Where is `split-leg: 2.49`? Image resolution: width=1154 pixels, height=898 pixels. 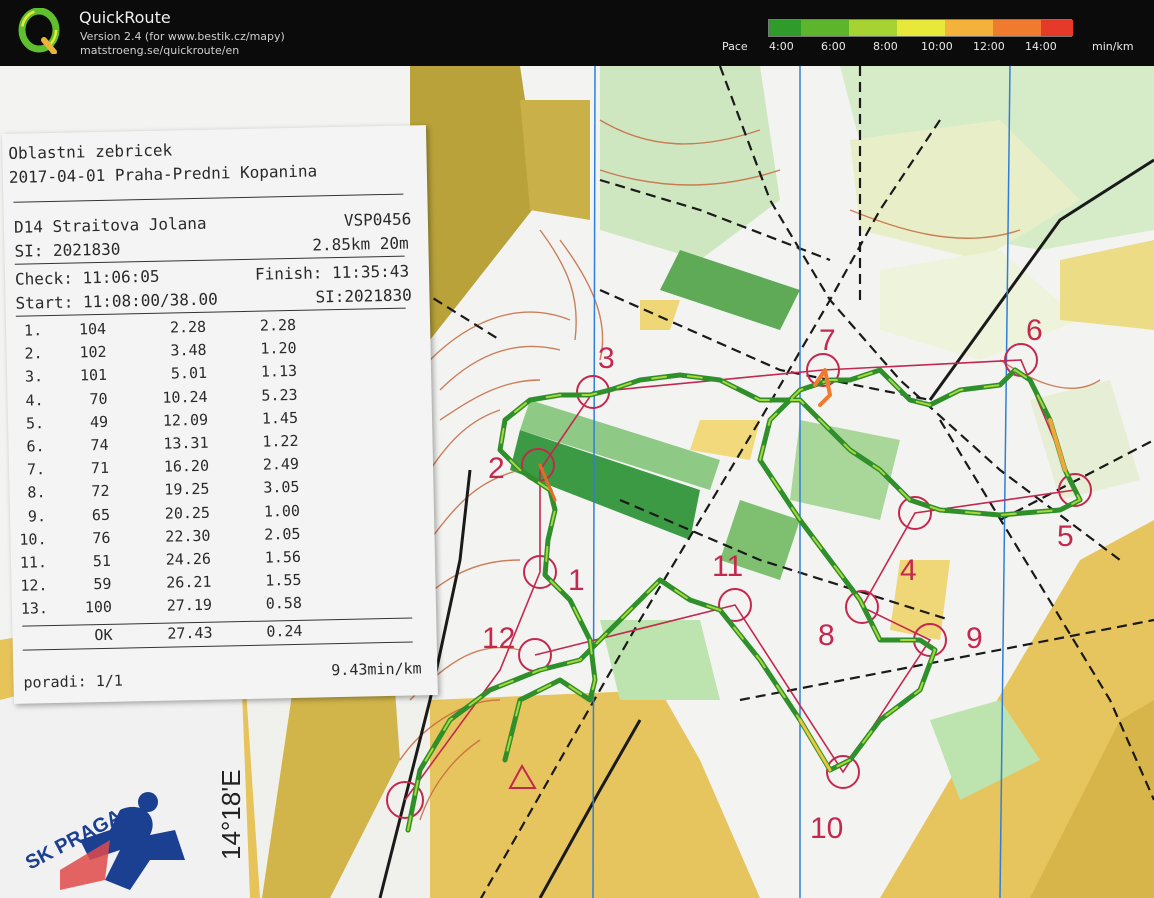 split-leg: 2.49 is located at coordinates (281, 464).